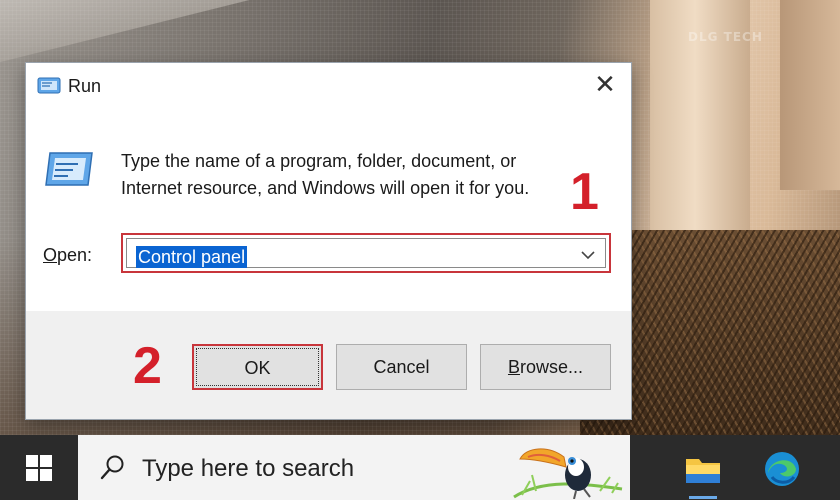  I want to click on porch-post-far, so click(810, 95).